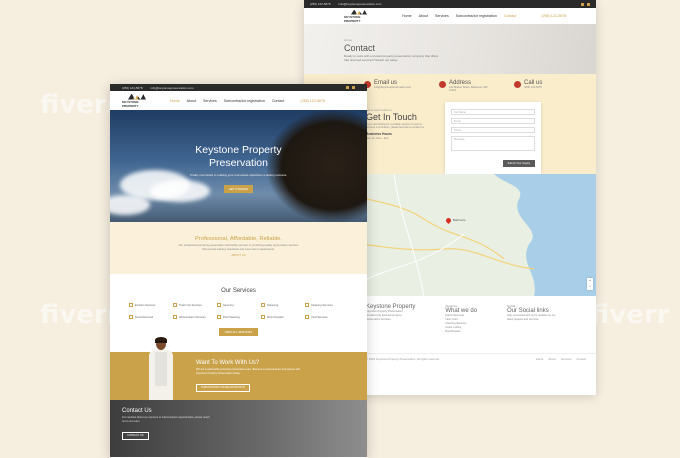 The width and height of the screenshot is (680, 458). What do you see at coordinates (238, 332) in the screenshot?
I see `view-all-services-button: VIEW ALL SERVICES` at bounding box center [238, 332].